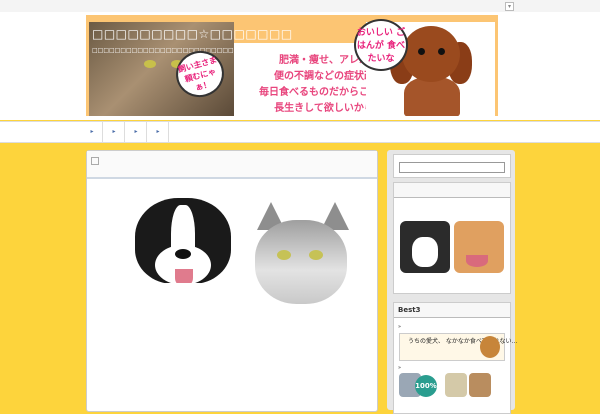 The image size is (600, 414). I want to click on nav-bar: ▸ ▸ ▸ ▸, so click(300, 132).